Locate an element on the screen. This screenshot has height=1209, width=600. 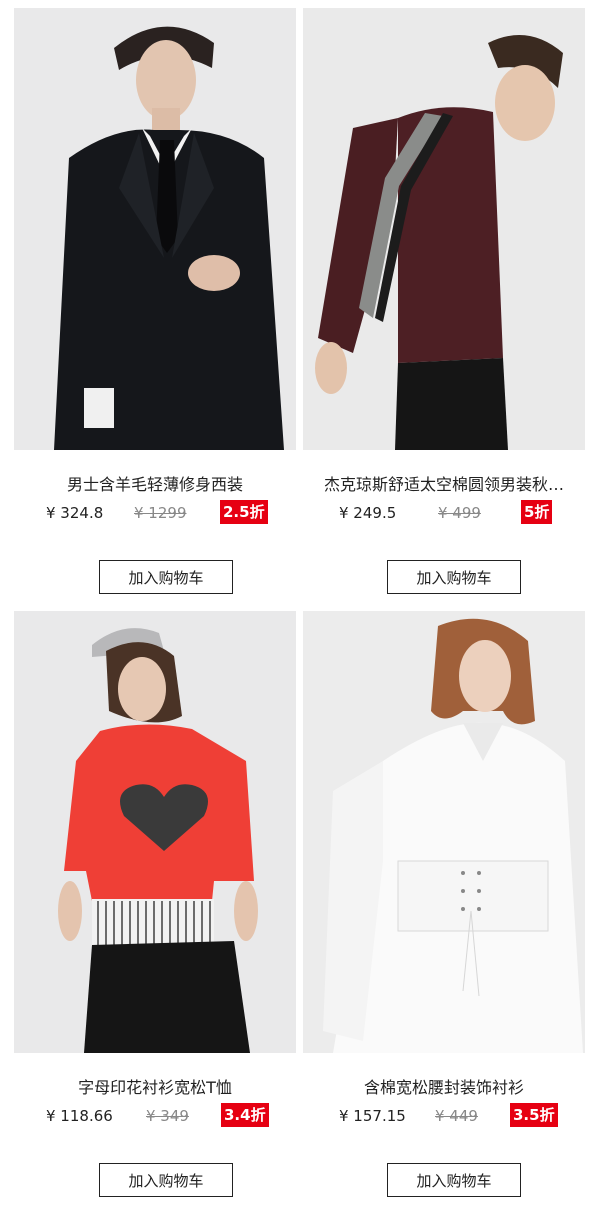
discount-badge: 2.5折 is located at coordinates (244, 512).